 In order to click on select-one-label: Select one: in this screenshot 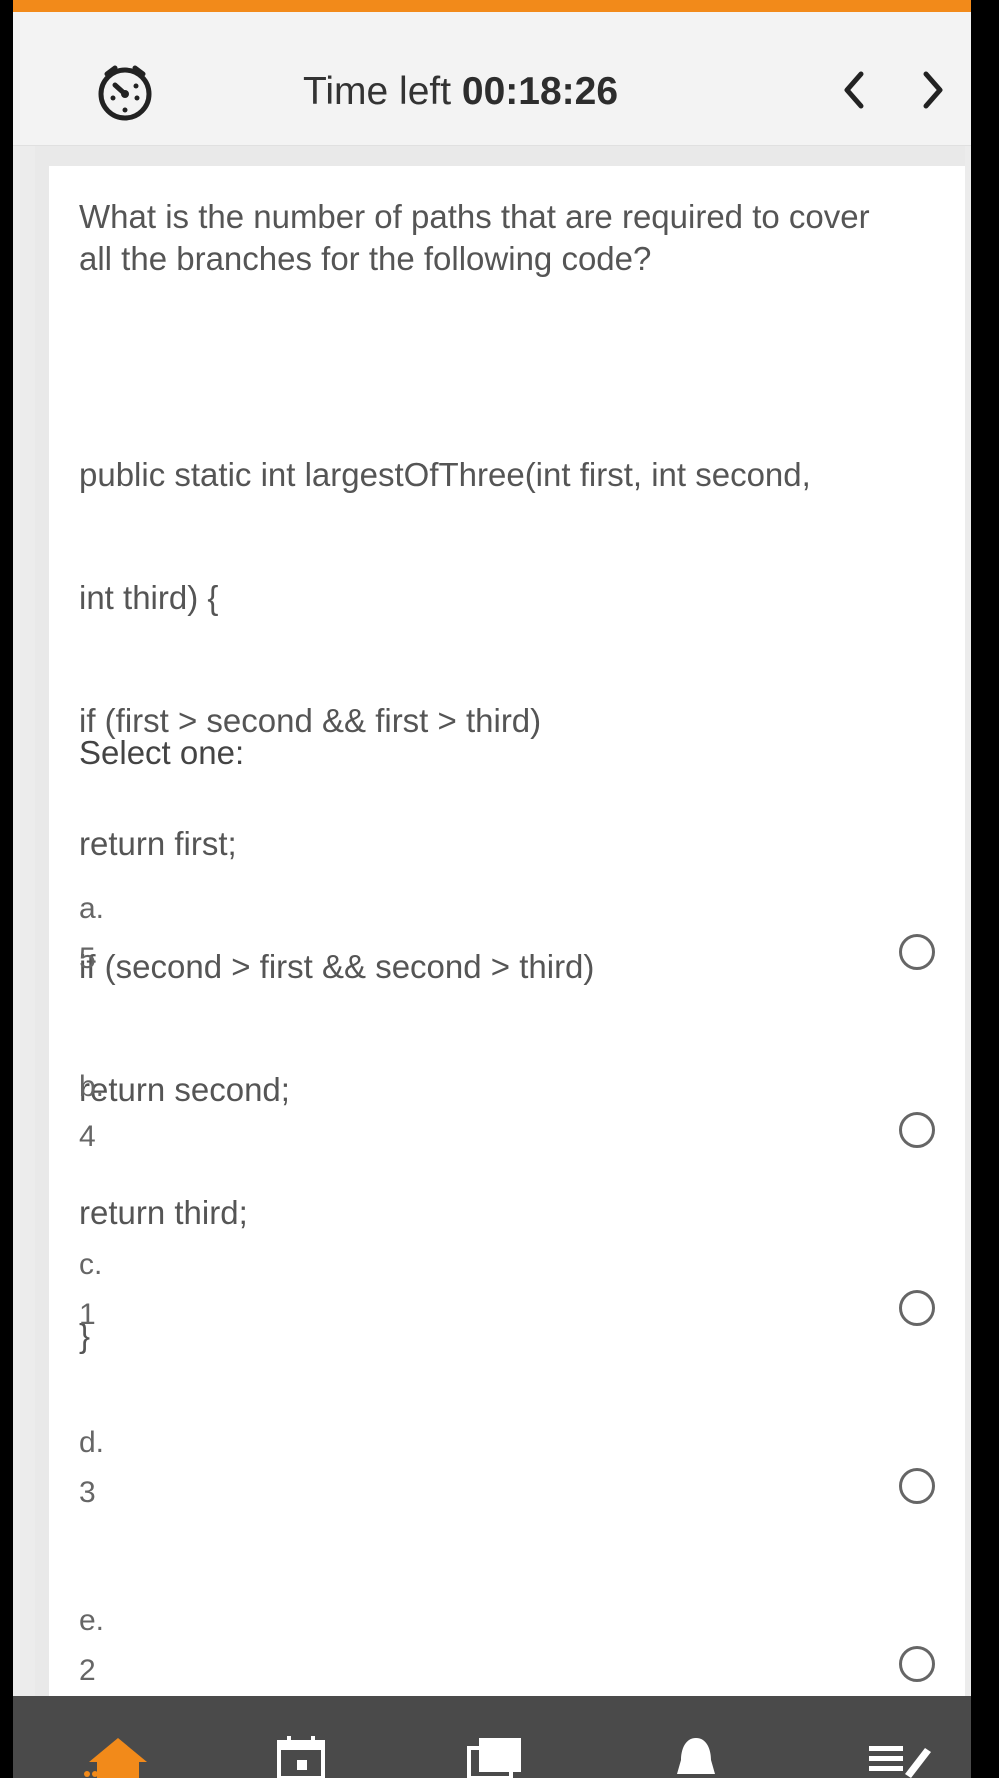, I will do `click(162, 752)`.